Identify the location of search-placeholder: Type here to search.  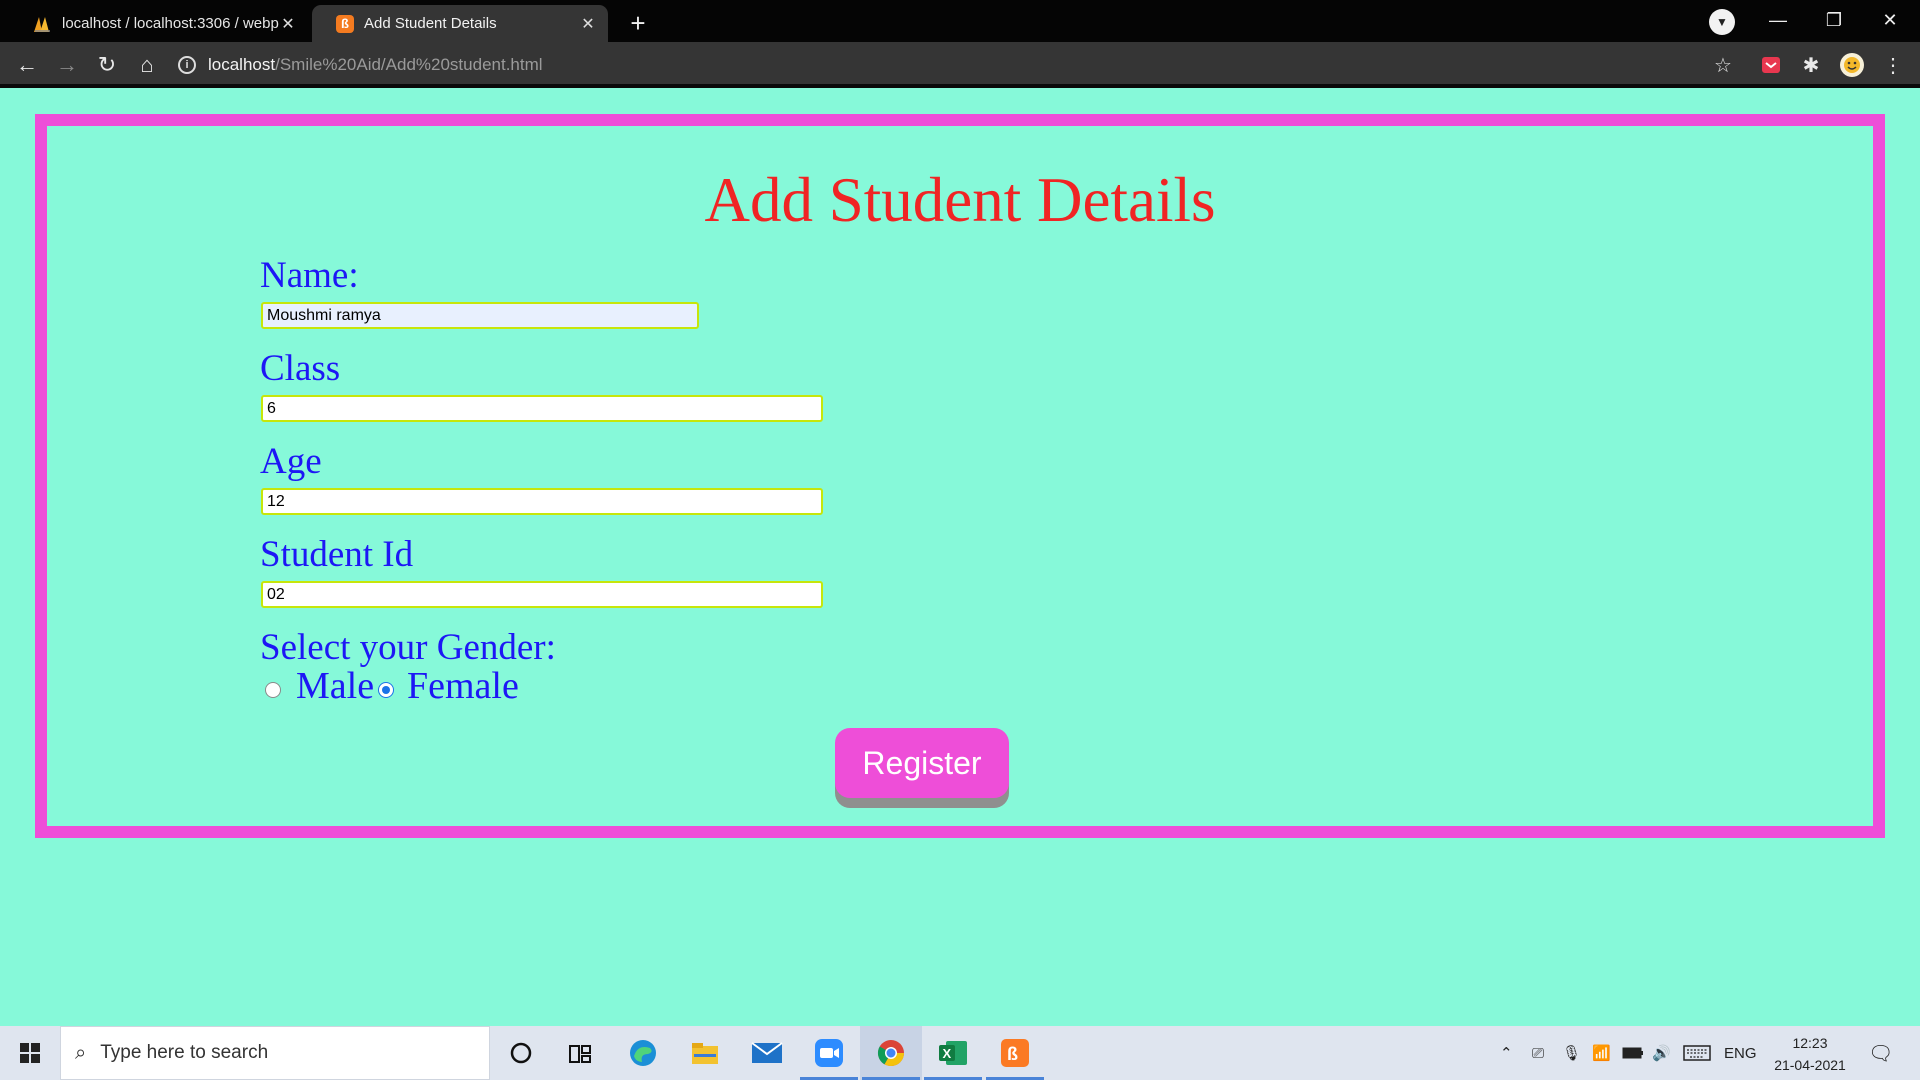
(184, 1052).